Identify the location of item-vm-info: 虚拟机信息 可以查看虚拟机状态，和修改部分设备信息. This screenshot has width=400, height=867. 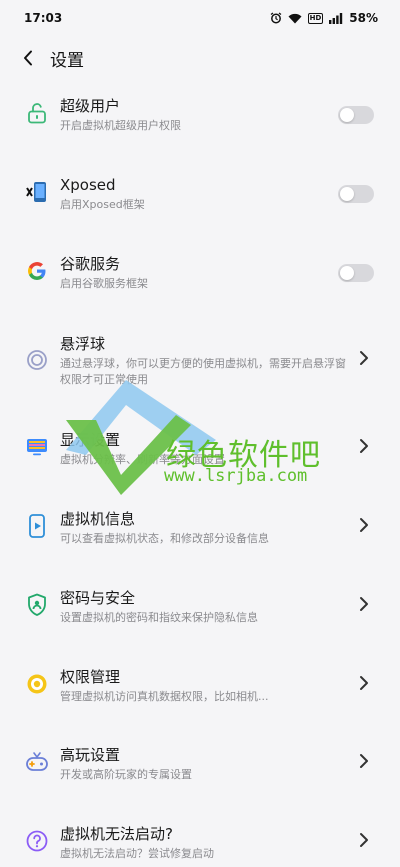
(200, 537).